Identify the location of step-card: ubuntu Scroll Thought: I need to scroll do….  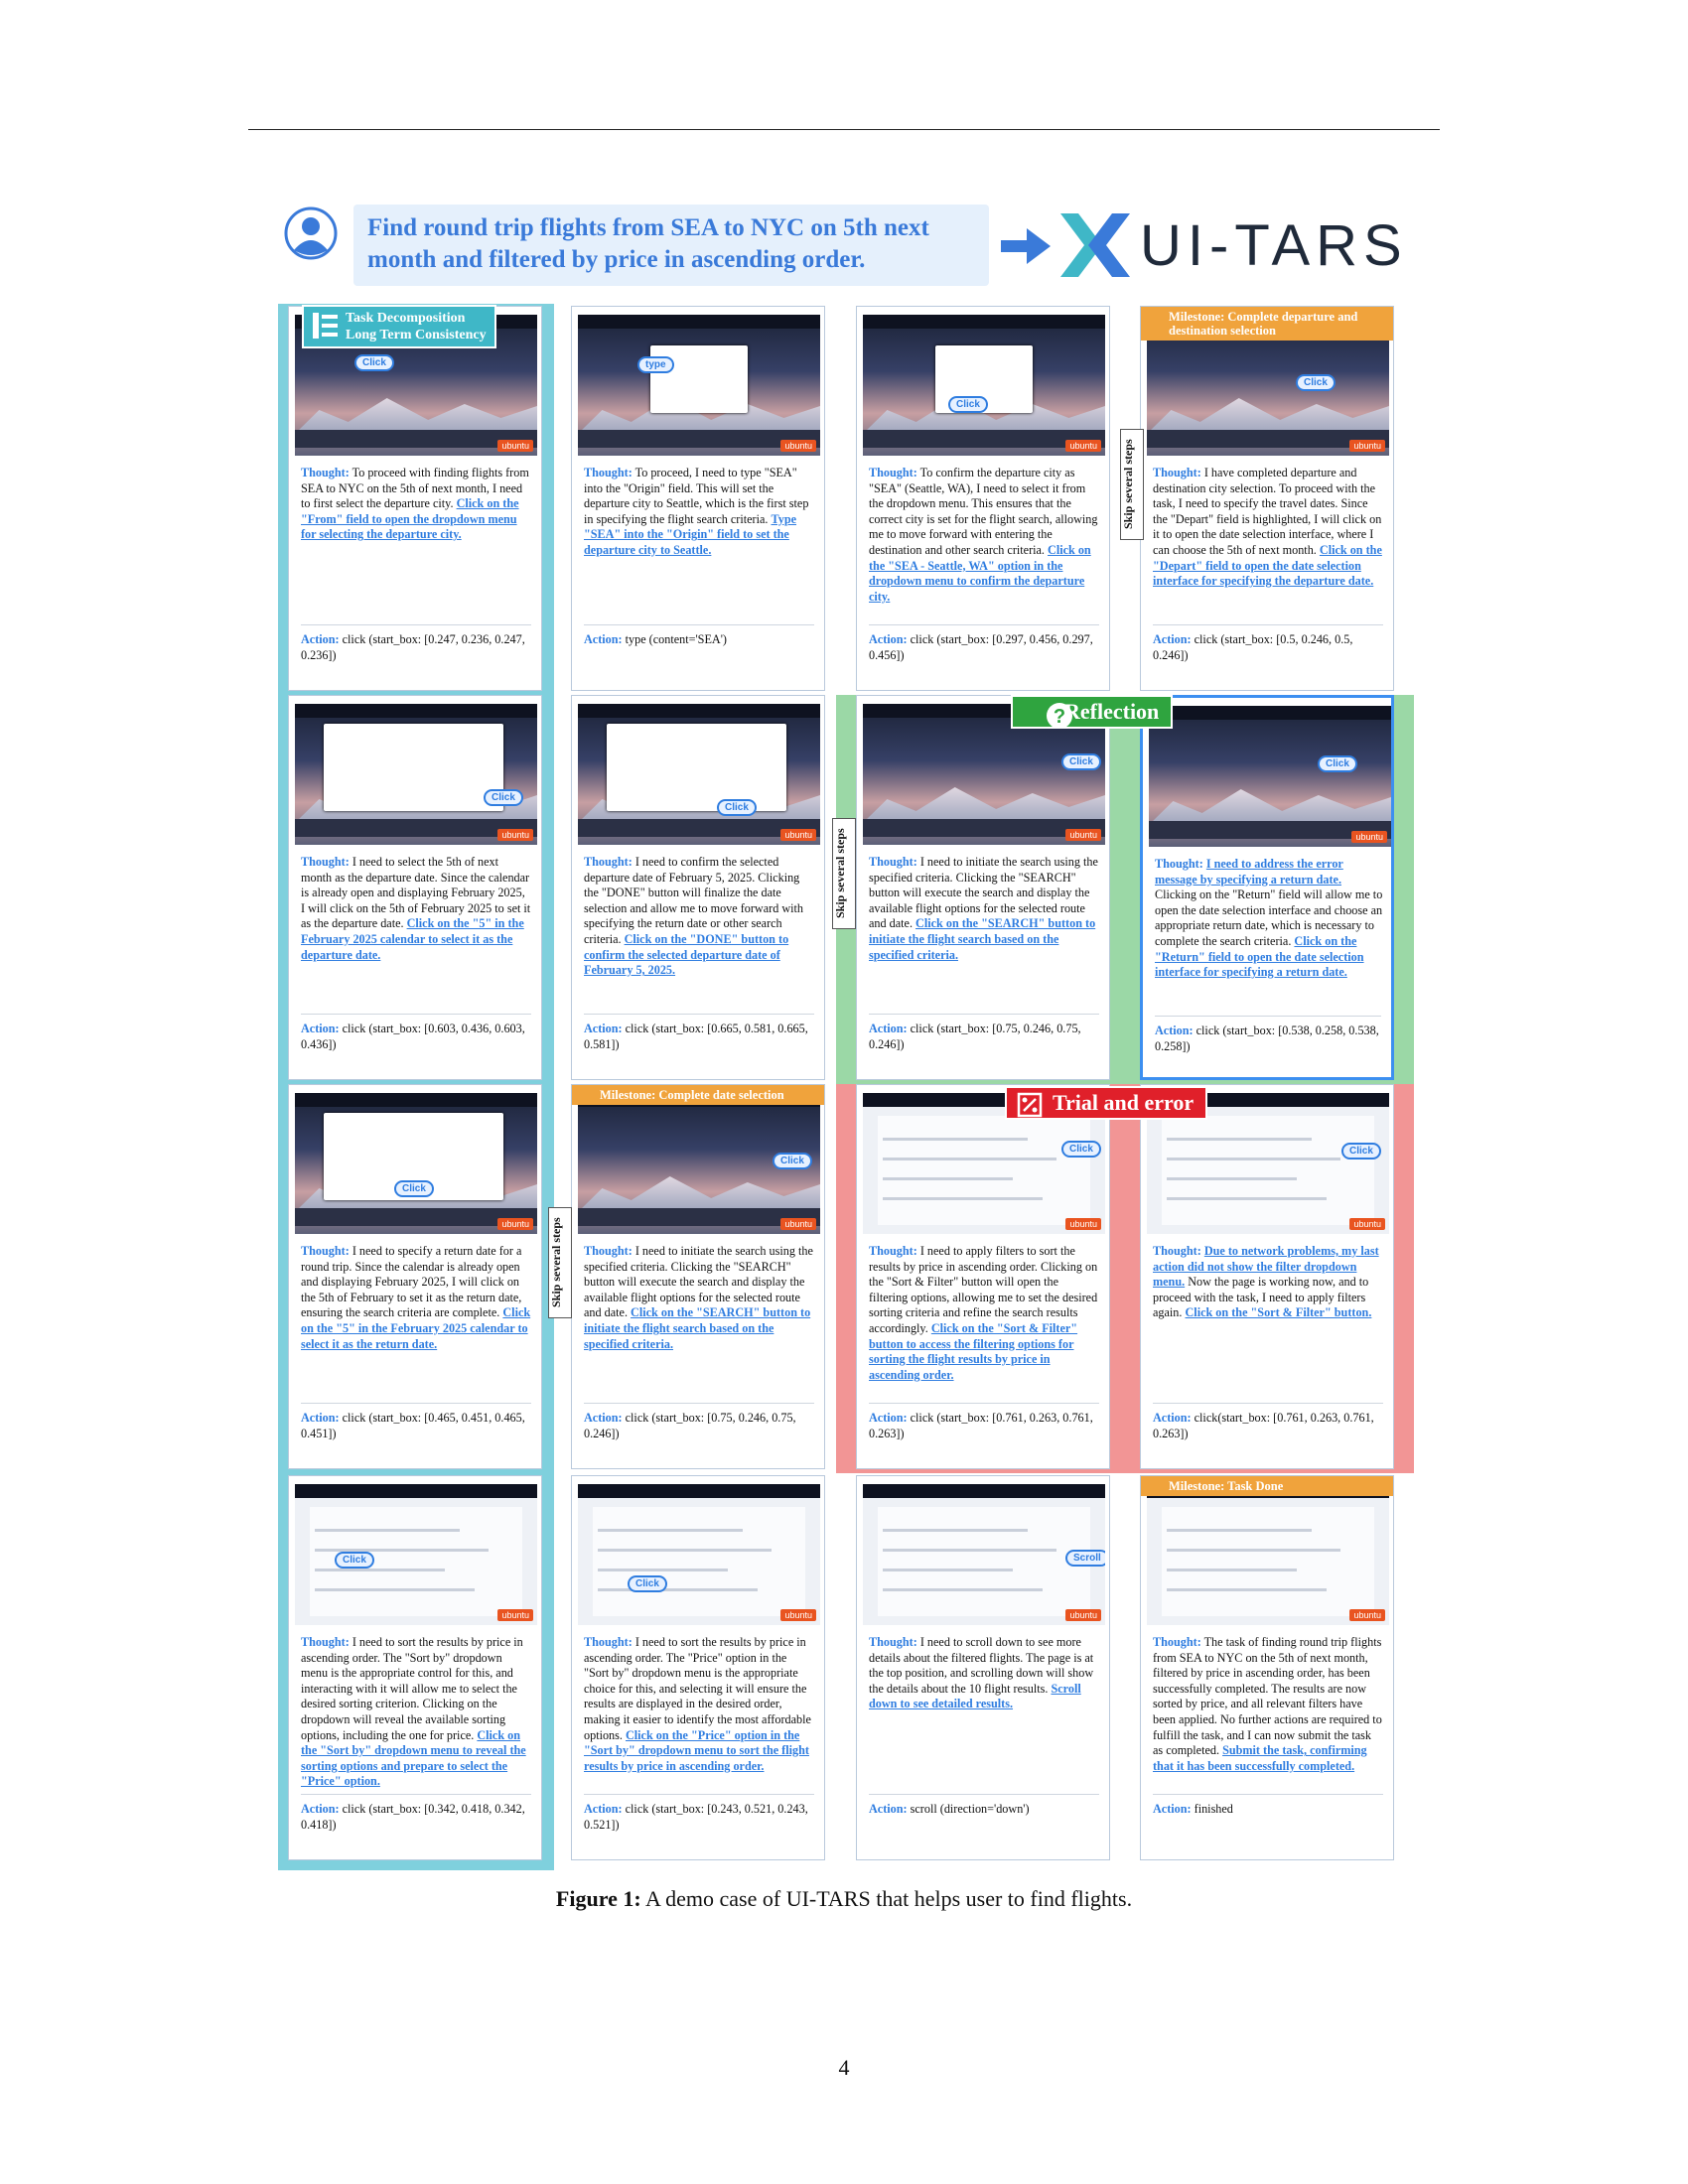
(983, 1667).